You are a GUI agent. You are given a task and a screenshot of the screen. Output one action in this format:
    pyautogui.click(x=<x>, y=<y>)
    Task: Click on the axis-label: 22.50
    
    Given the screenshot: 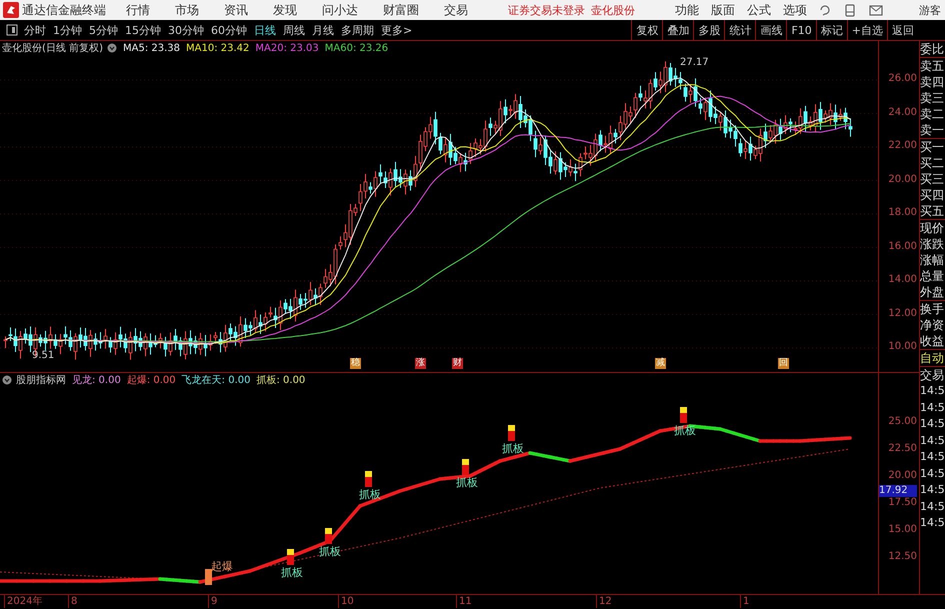 What is the action you would take?
    pyautogui.click(x=902, y=448)
    